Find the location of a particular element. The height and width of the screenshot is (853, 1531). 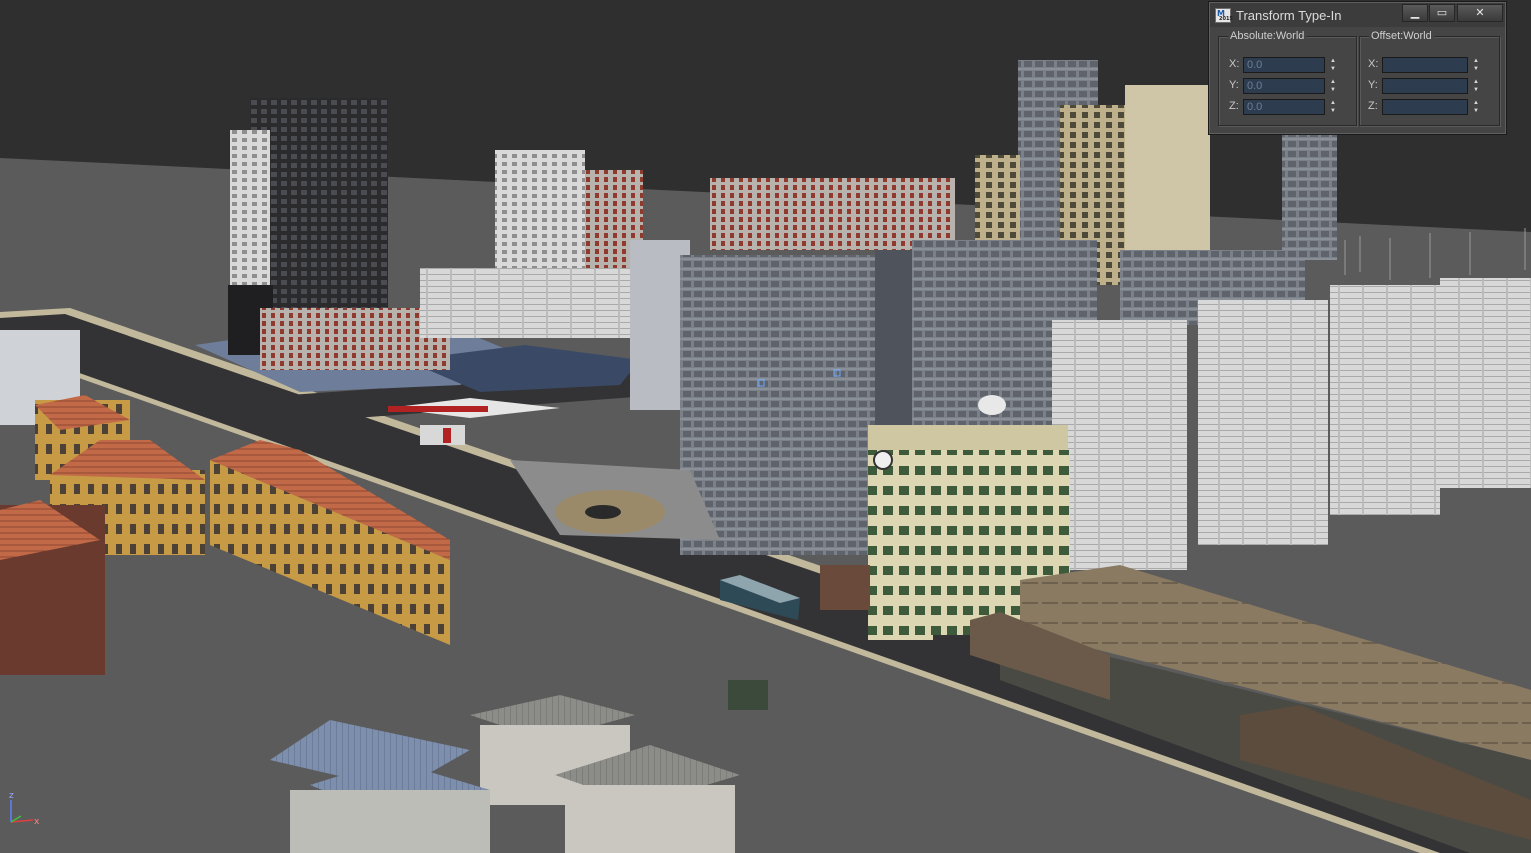

absolute-x-field is located at coordinates (1284, 65).